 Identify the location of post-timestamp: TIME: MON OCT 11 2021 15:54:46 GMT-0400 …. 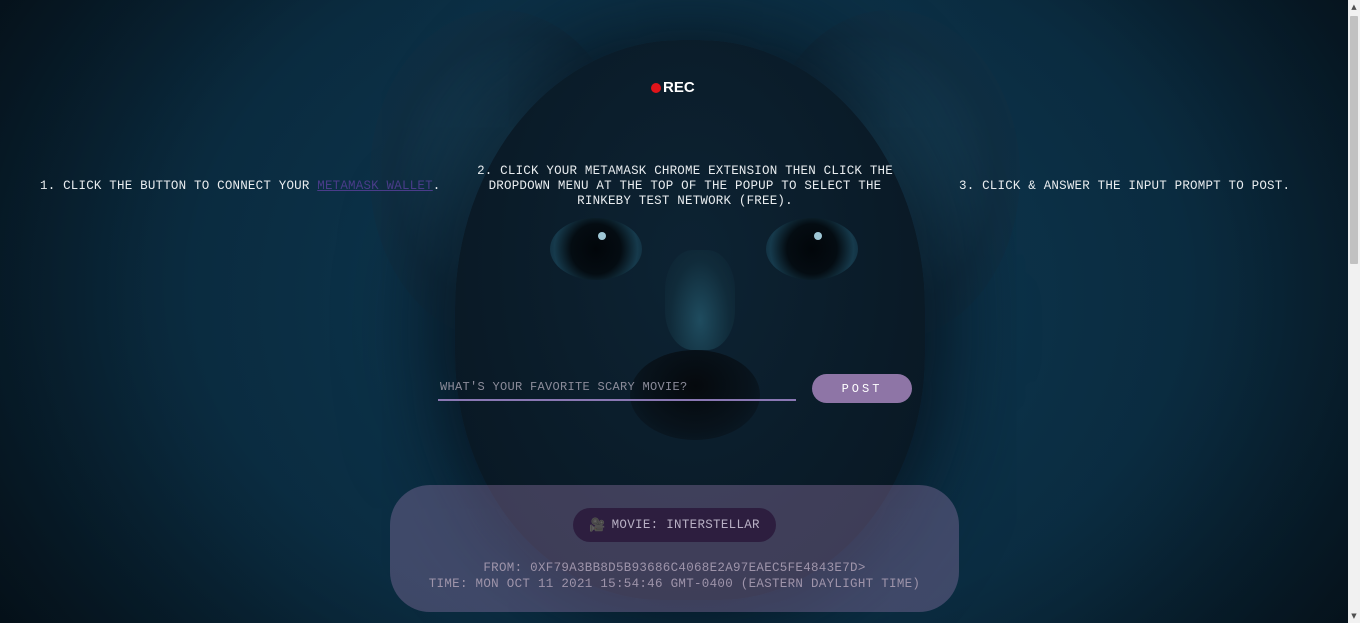
(674, 584).